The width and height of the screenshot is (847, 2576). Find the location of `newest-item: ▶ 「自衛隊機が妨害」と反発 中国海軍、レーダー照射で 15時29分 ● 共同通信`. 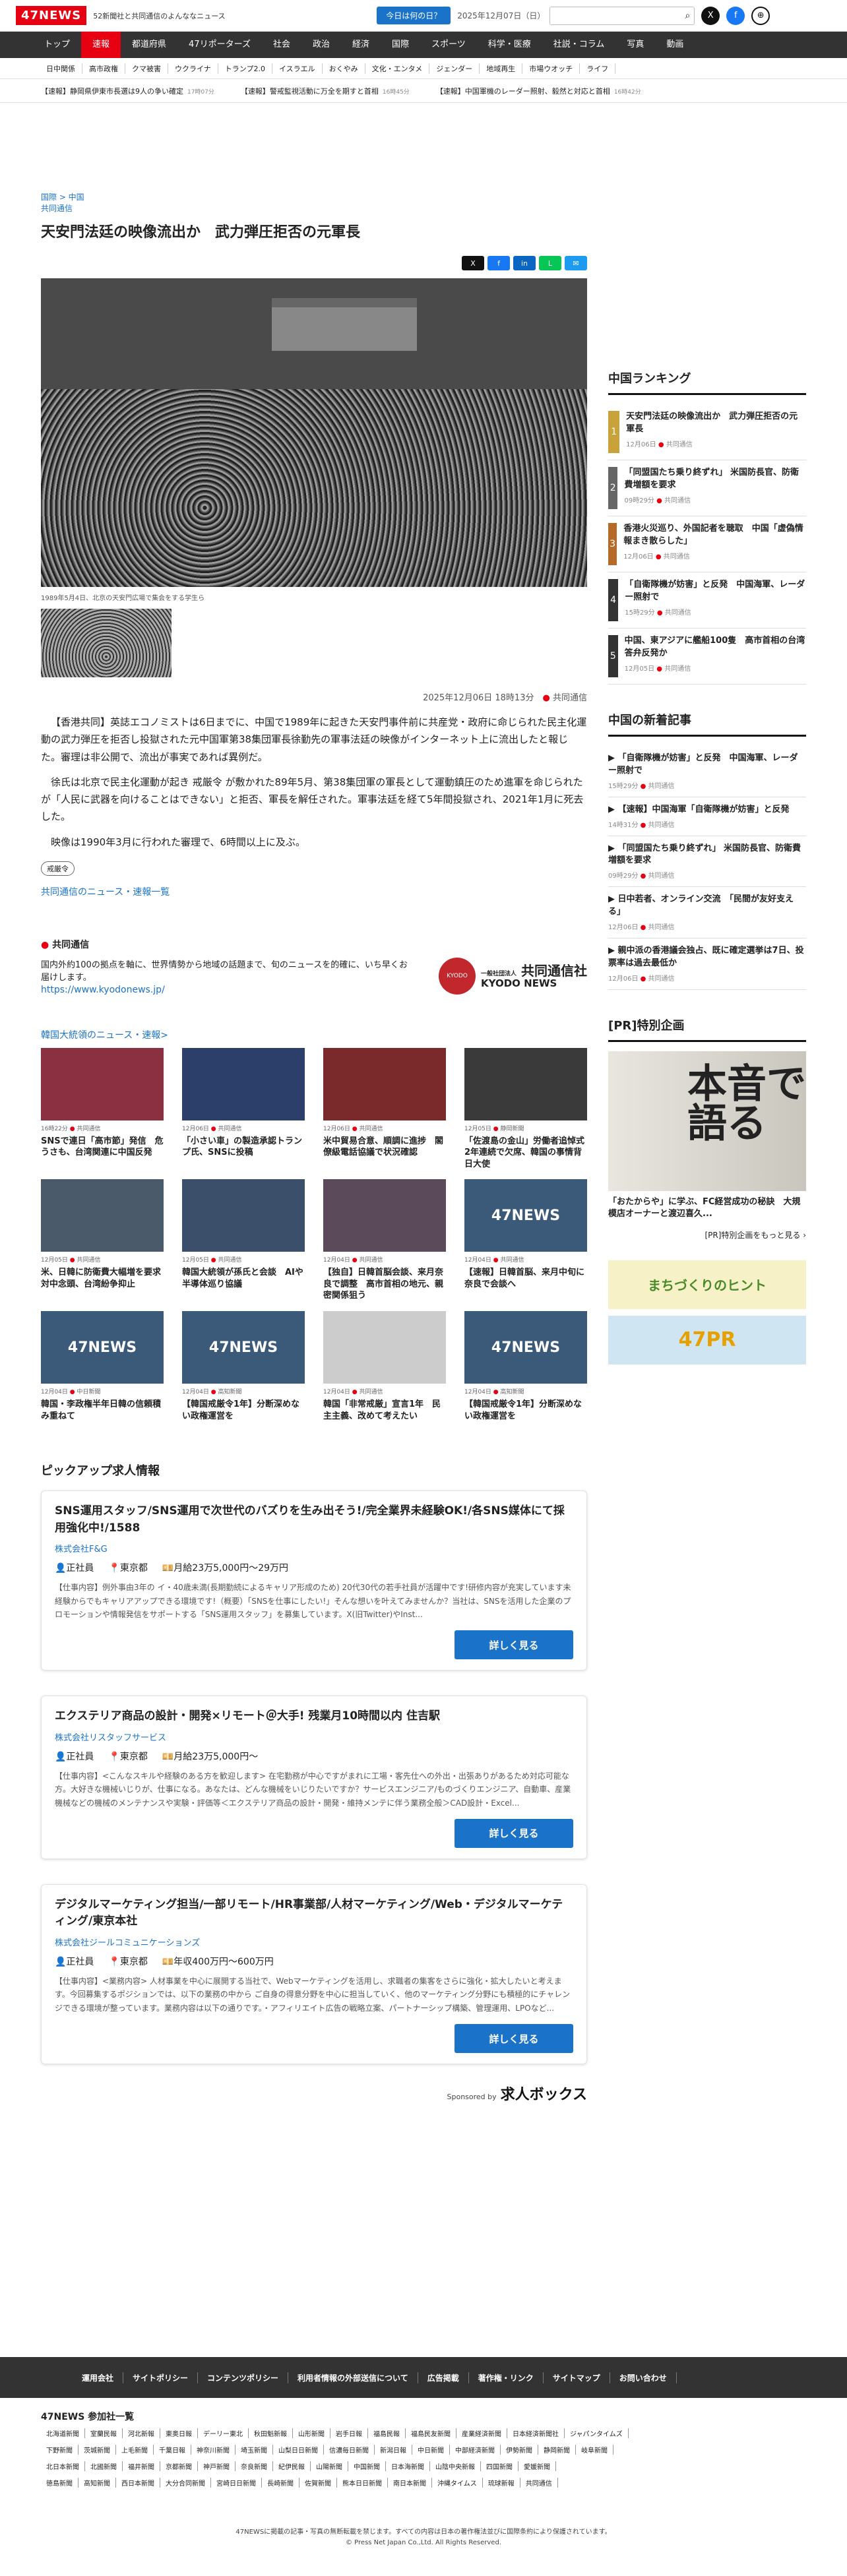

newest-item: ▶ 「自衛隊機が妨害」と反発 中国海軍、レーダー照射で 15時29分 ● 共同通信 is located at coordinates (707, 771).